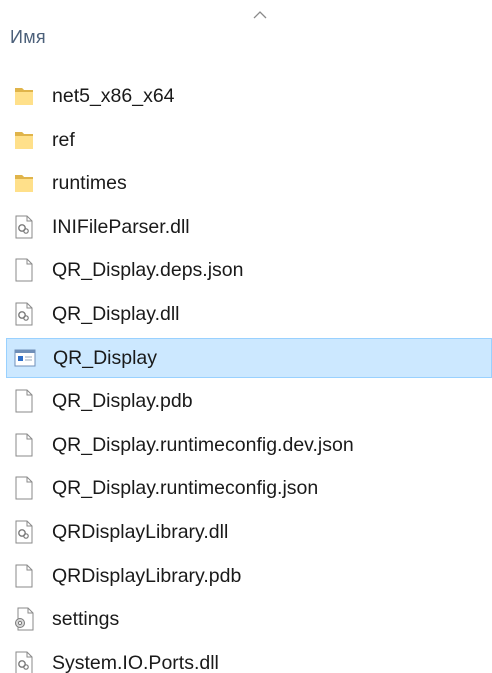 The width and height of the screenshot is (492, 673). What do you see at coordinates (246, 401) in the screenshot?
I see `file-row-qr-display-pdb: QR_Display.pdb` at bounding box center [246, 401].